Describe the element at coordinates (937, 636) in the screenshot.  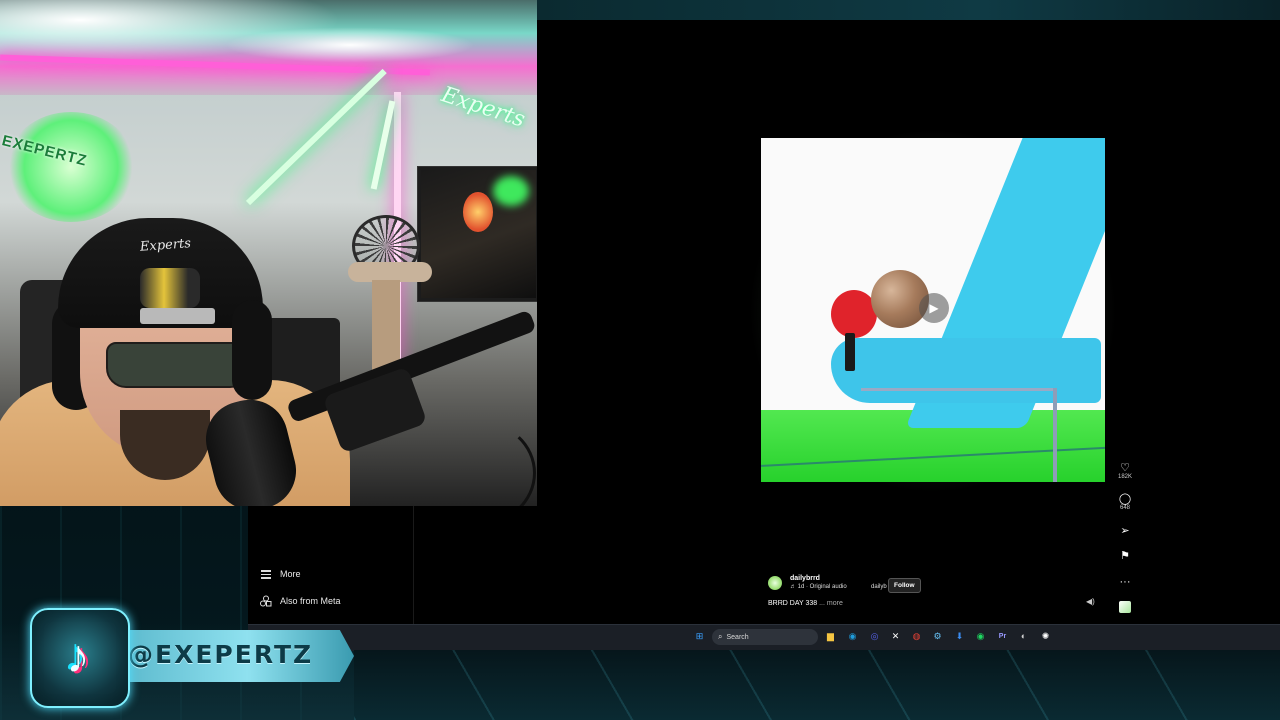
I see `steam-icon: ⚙` at that location.